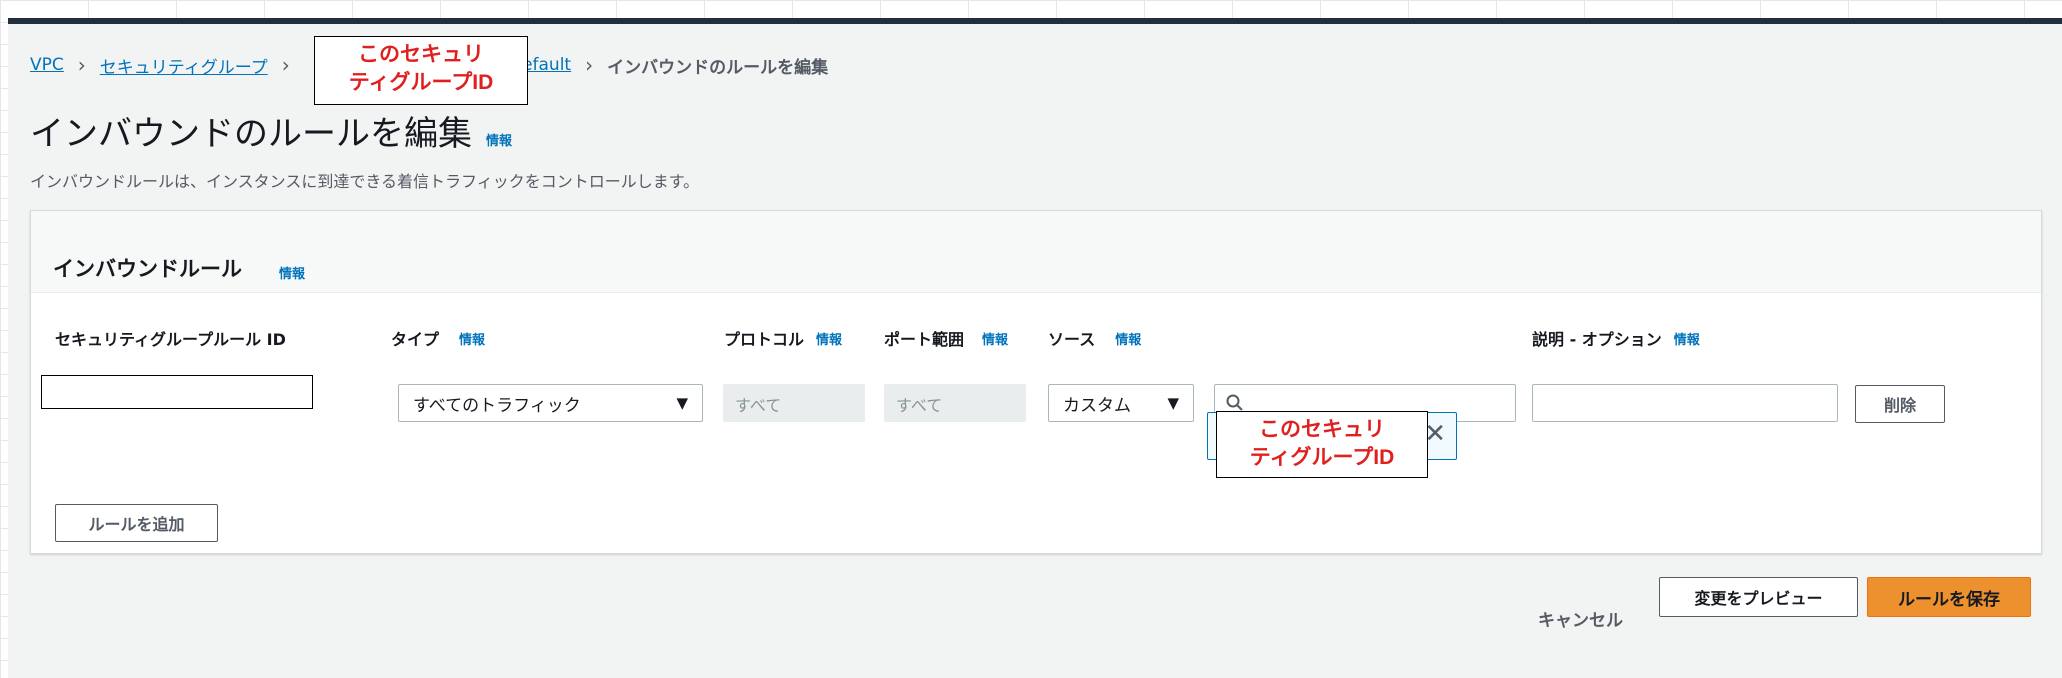 The height and width of the screenshot is (678, 2062). I want to click on annotation-security-group-id-source: このセキュリ ティグループID, so click(1322, 444).